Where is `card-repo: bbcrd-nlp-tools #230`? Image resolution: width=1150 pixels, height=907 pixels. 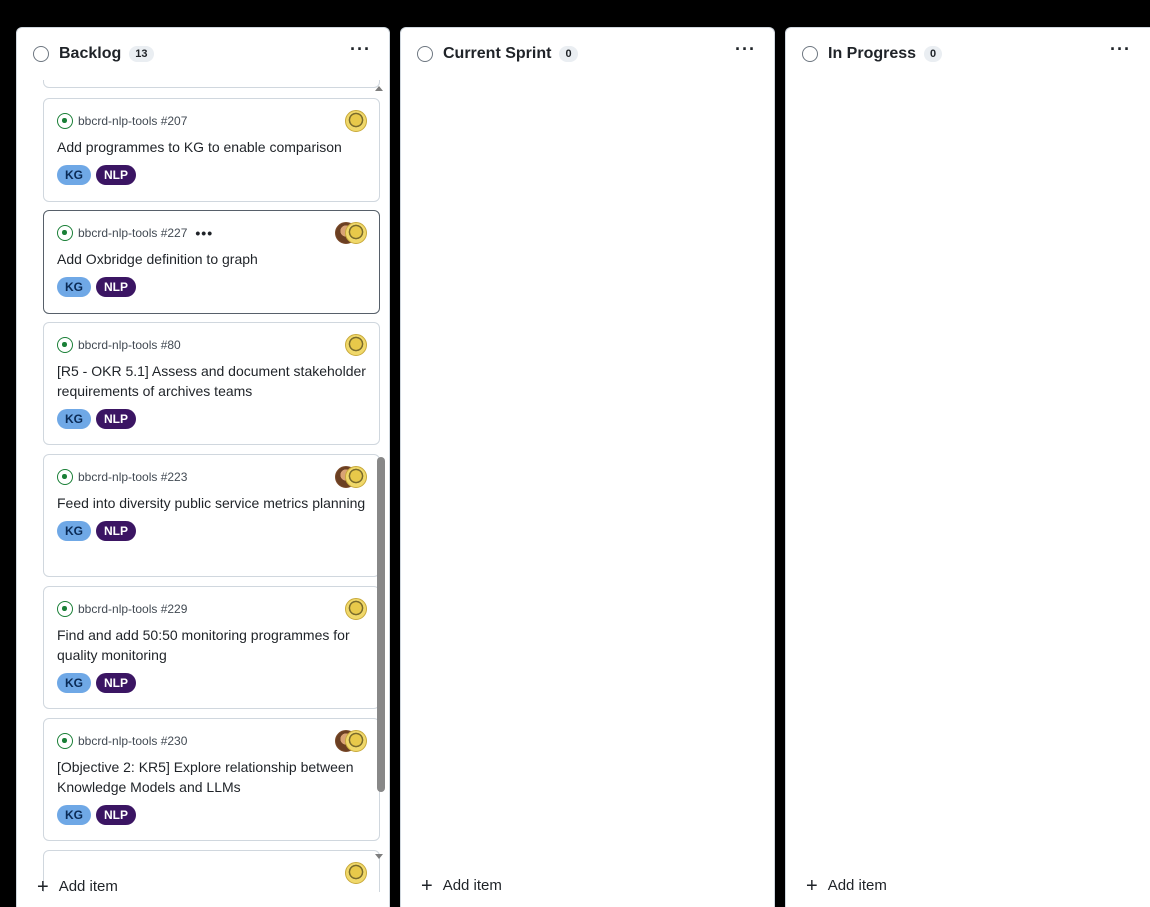
card-repo: bbcrd-nlp-tools #230 is located at coordinates (211, 741).